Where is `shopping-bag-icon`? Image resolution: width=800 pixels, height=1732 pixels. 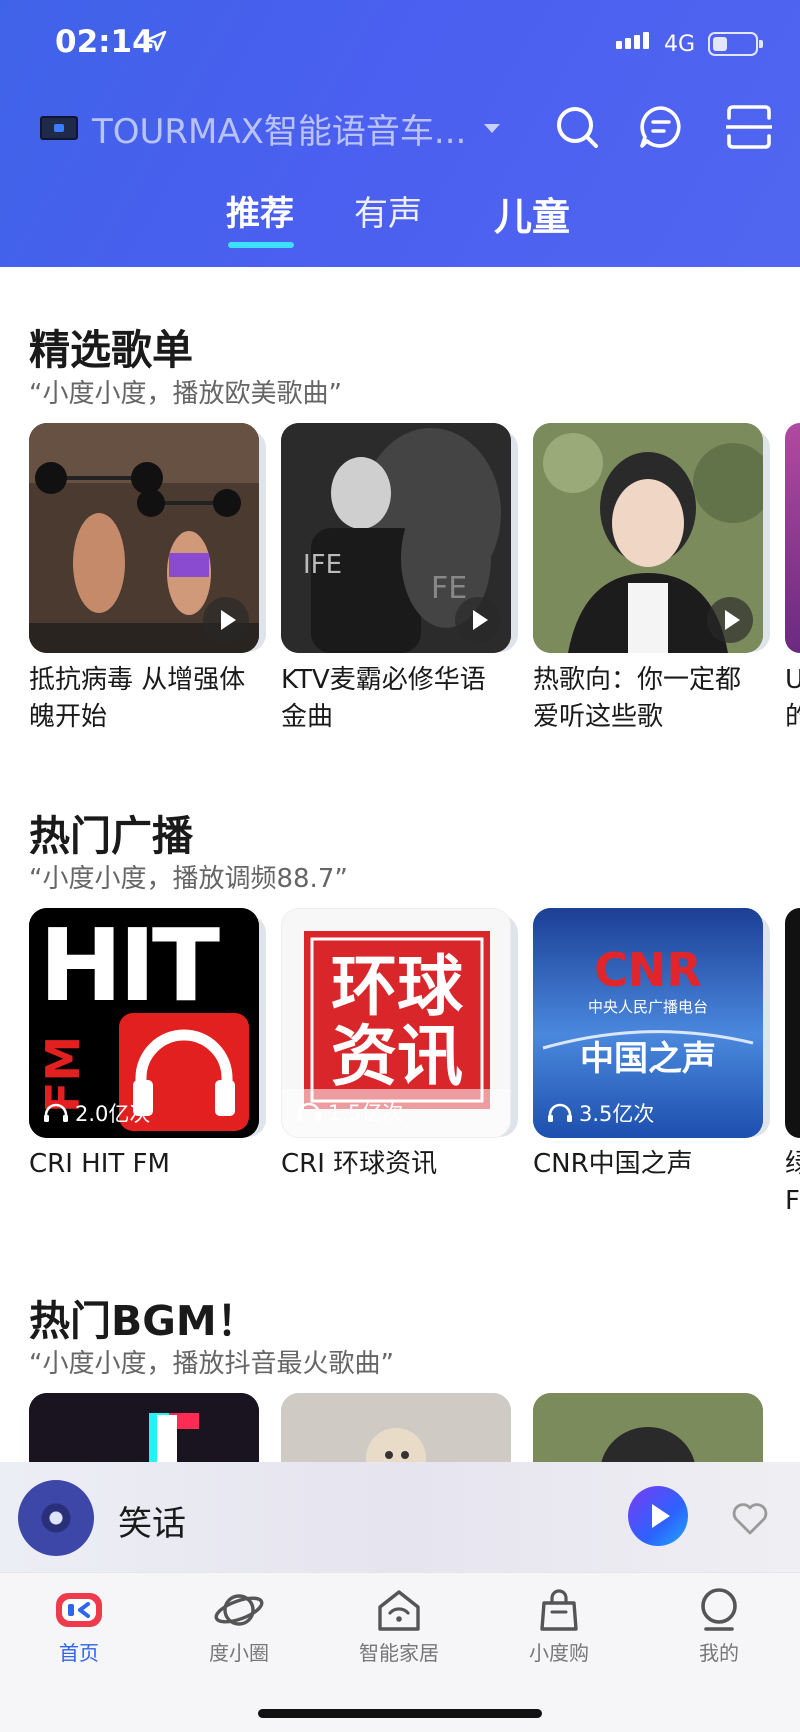 shopping-bag-icon is located at coordinates (559, 1610).